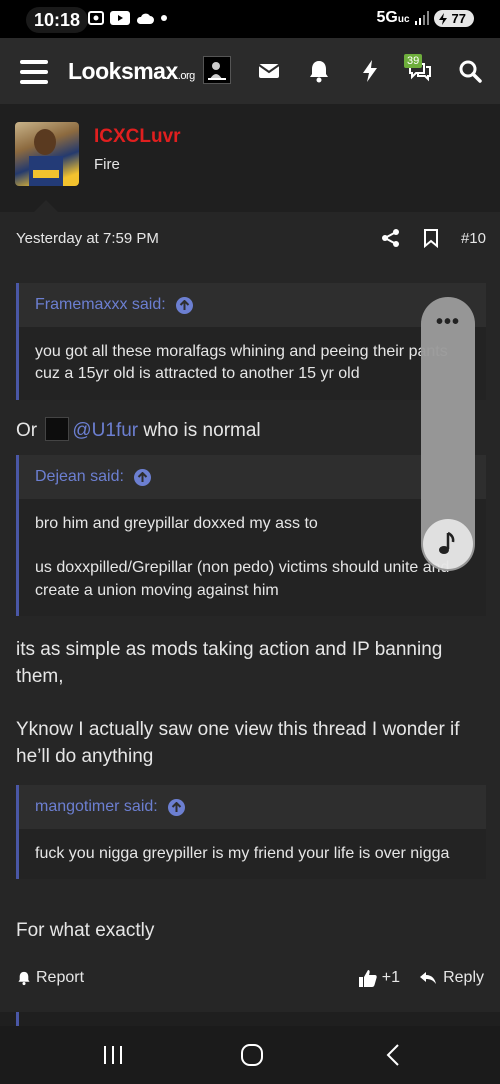  What do you see at coordinates (251, 978) in the screenshot?
I see `post-actions: Report +1 Reply` at bounding box center [251, 978].